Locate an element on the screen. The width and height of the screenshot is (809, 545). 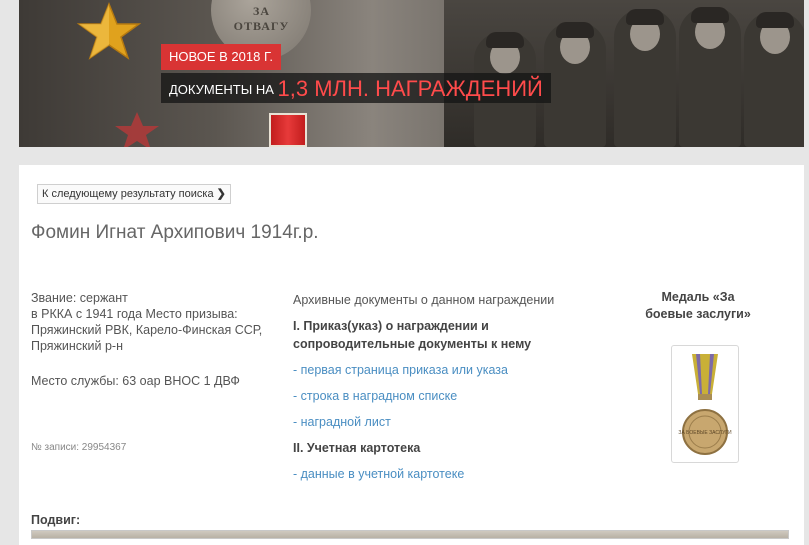
next-search-result-button: К следующему результату поиска ❯ is located at coordinates (134, 194).